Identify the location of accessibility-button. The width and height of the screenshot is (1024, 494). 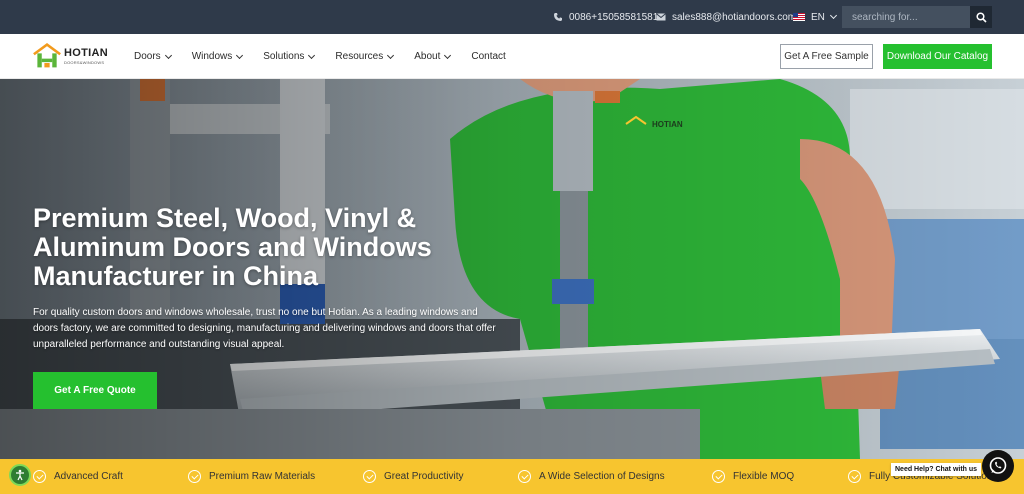
(20, 475).